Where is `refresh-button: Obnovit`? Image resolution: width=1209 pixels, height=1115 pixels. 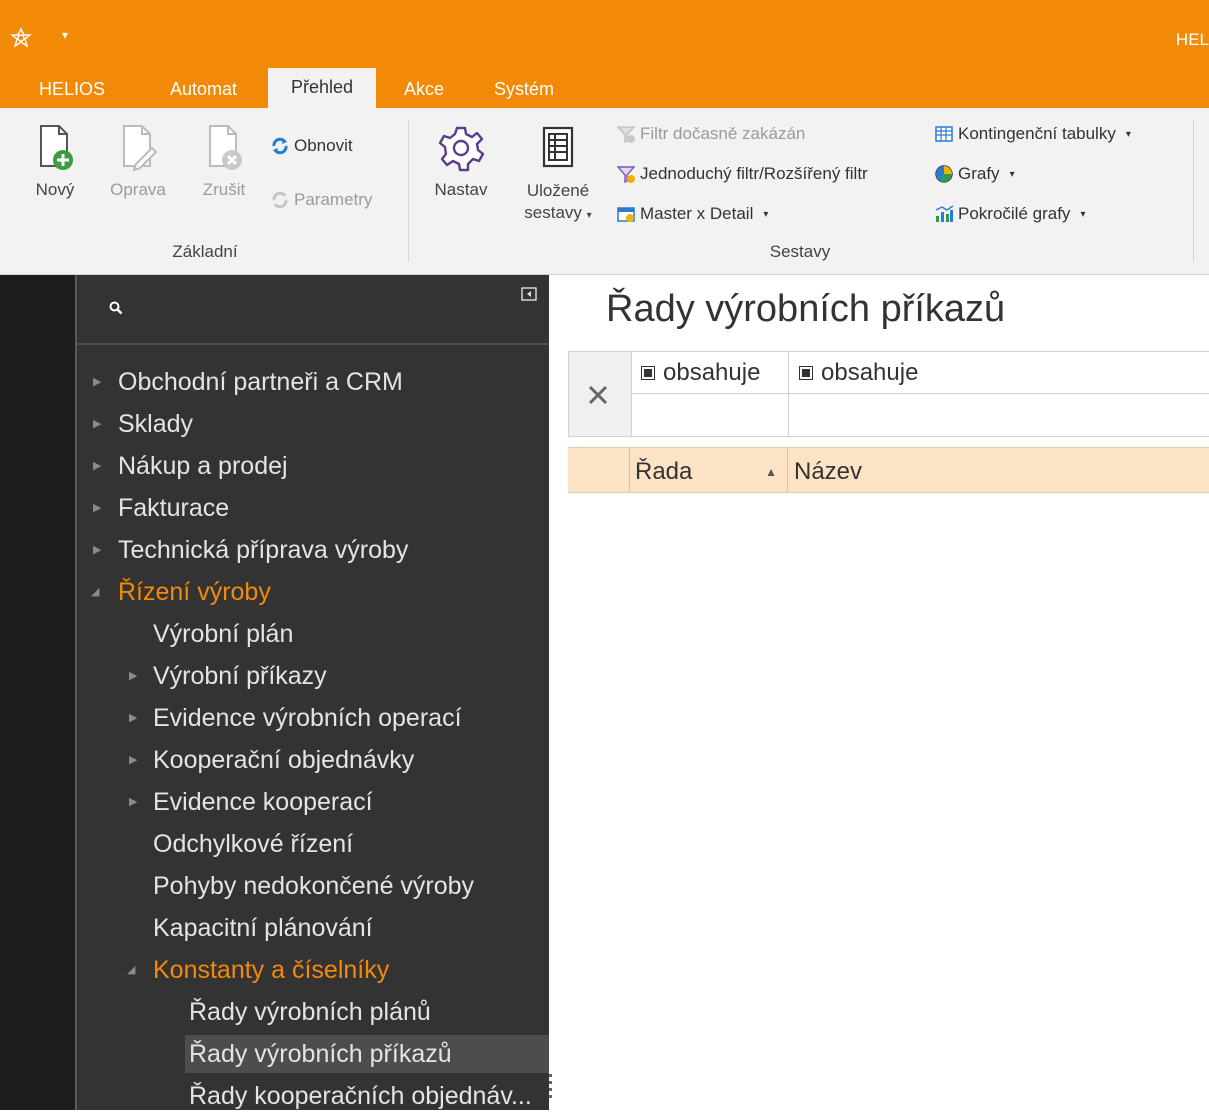 refresh-button: Obnovit is located at coordinates (311, 146).